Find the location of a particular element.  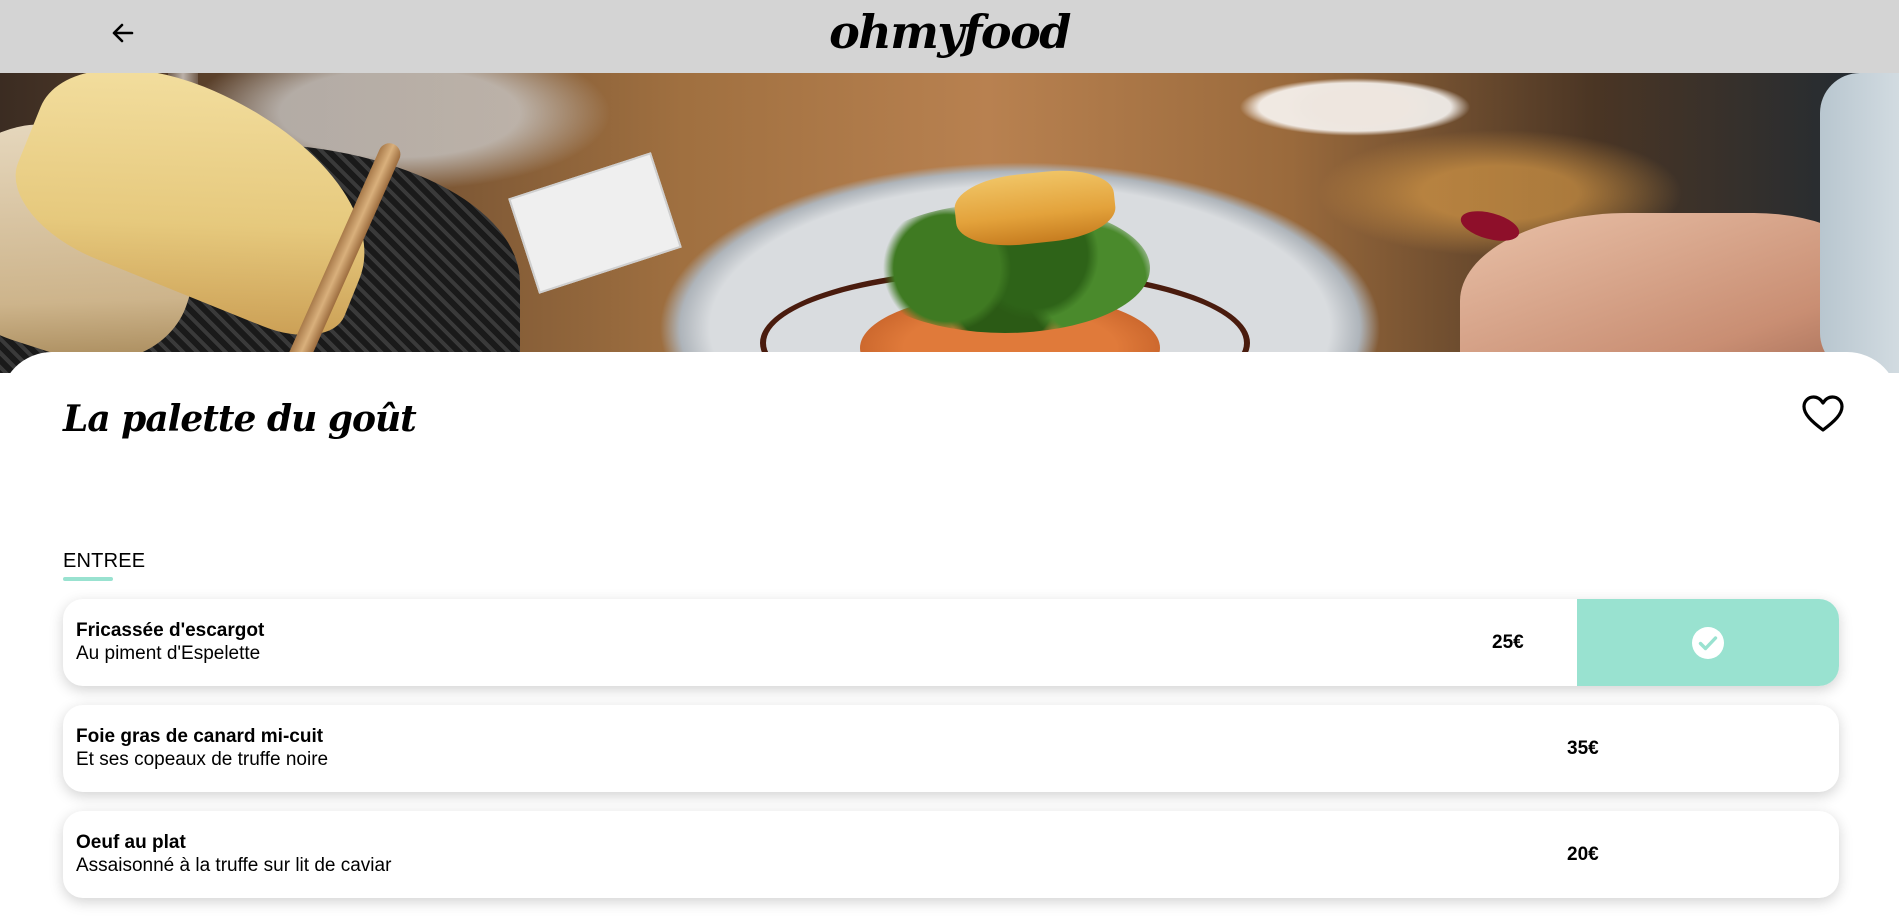

dish-description: Et ses copeaux de truffe noire is located at coordinates (202, 759).